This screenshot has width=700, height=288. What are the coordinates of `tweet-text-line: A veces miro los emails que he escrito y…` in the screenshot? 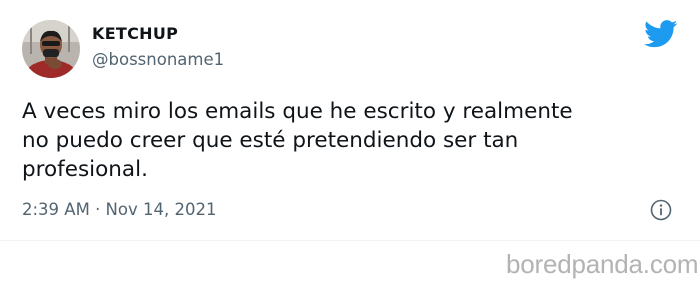 It's located at (297, 111).